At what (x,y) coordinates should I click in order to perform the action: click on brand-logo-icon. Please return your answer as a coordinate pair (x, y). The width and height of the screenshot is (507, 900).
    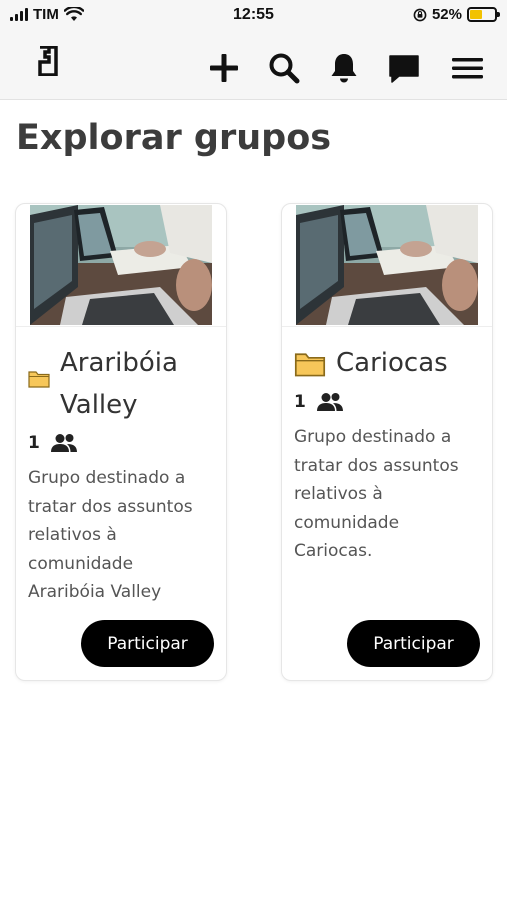
    Looking at the image, I should click on (48, 61).